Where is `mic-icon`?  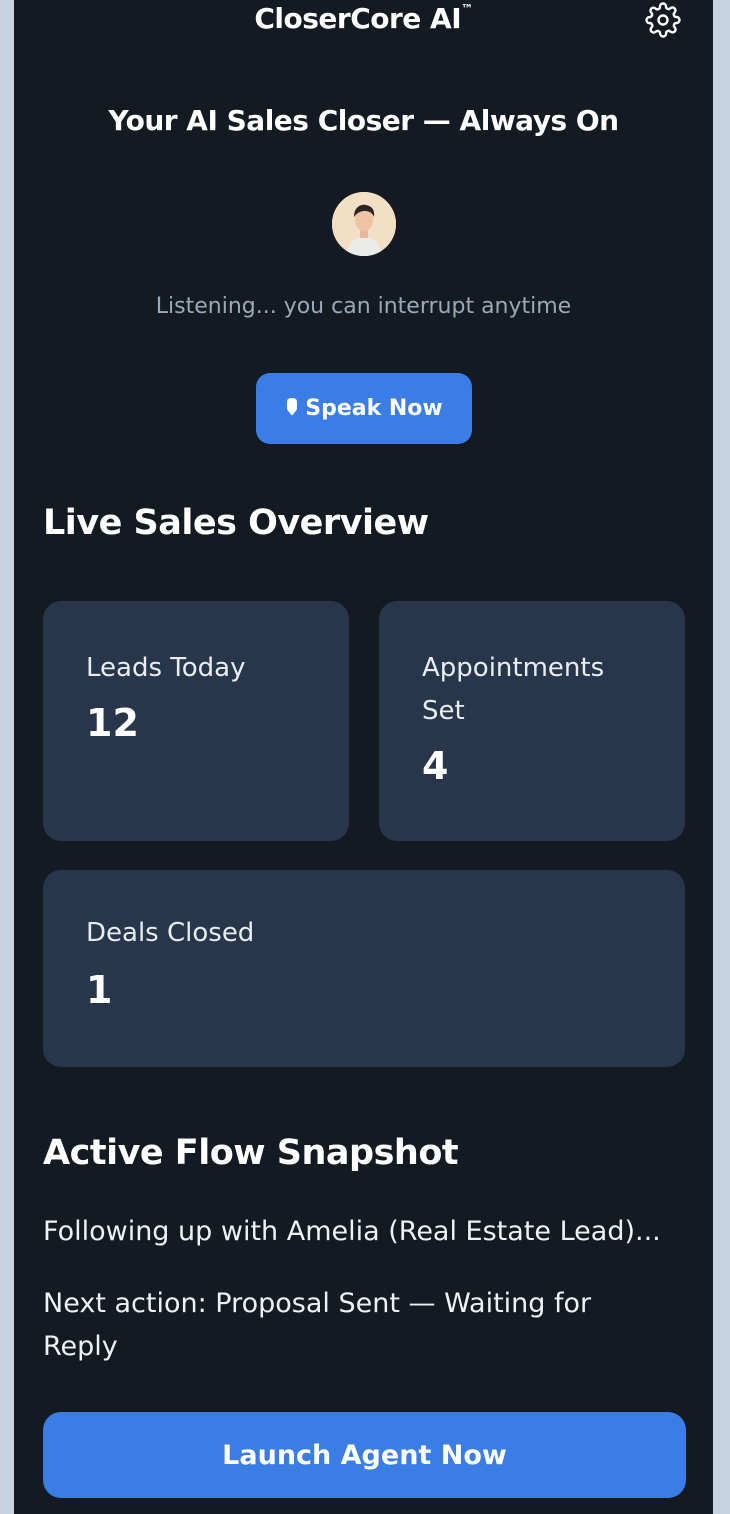
mic-icon is located at coordinates (292, 406).